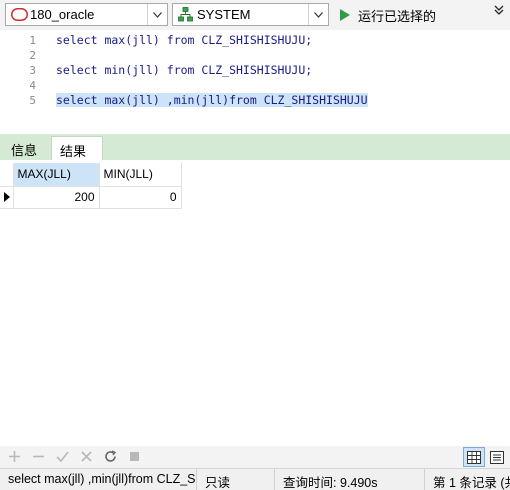 The height and width of the screenshot is (490, 510). I want to click on form-view-icon, so click(497, 457).